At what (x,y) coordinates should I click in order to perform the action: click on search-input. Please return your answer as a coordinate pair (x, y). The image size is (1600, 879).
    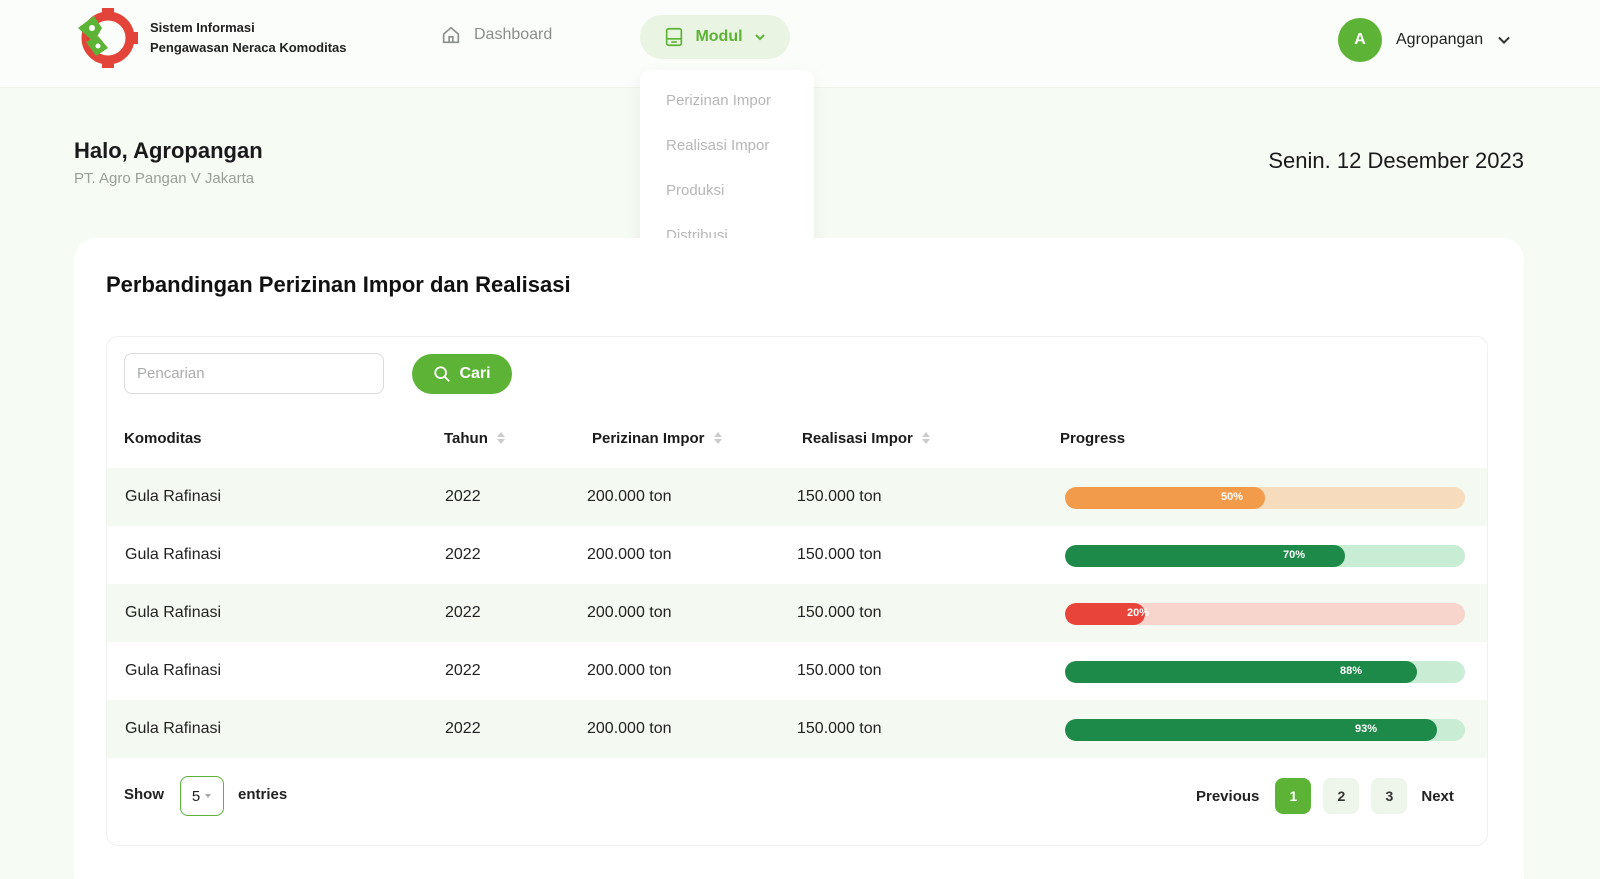
    Looking at the image, I should click on (254, 373).